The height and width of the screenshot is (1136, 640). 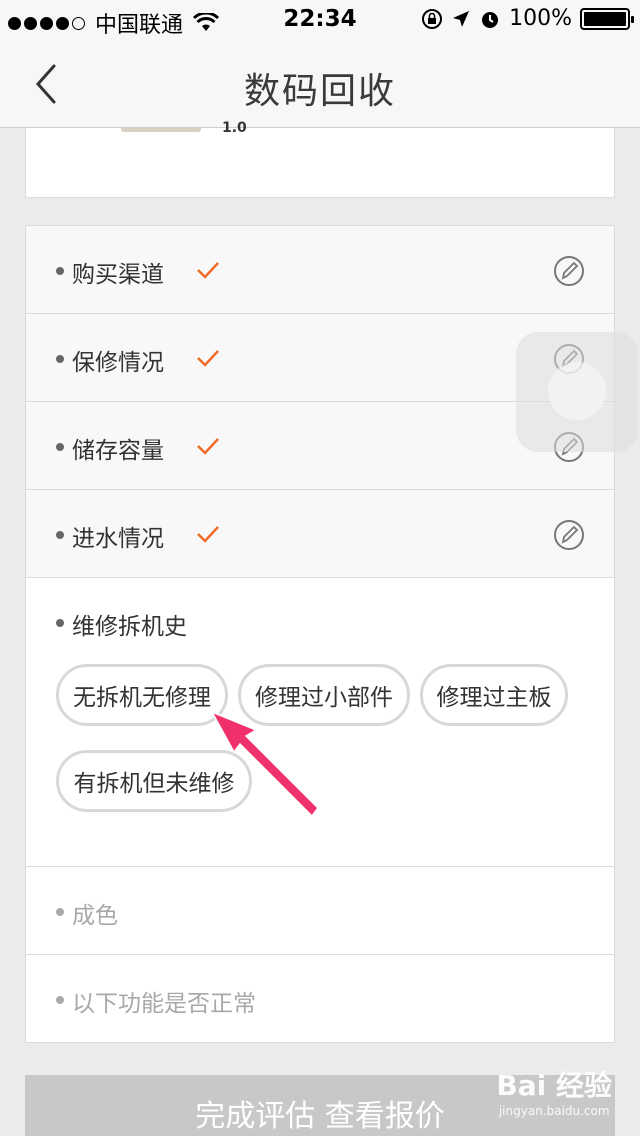 What do you see at coordinates (490, 19) in the screenshot?
I see `alarm-icon` at bounding box center [490, 19].